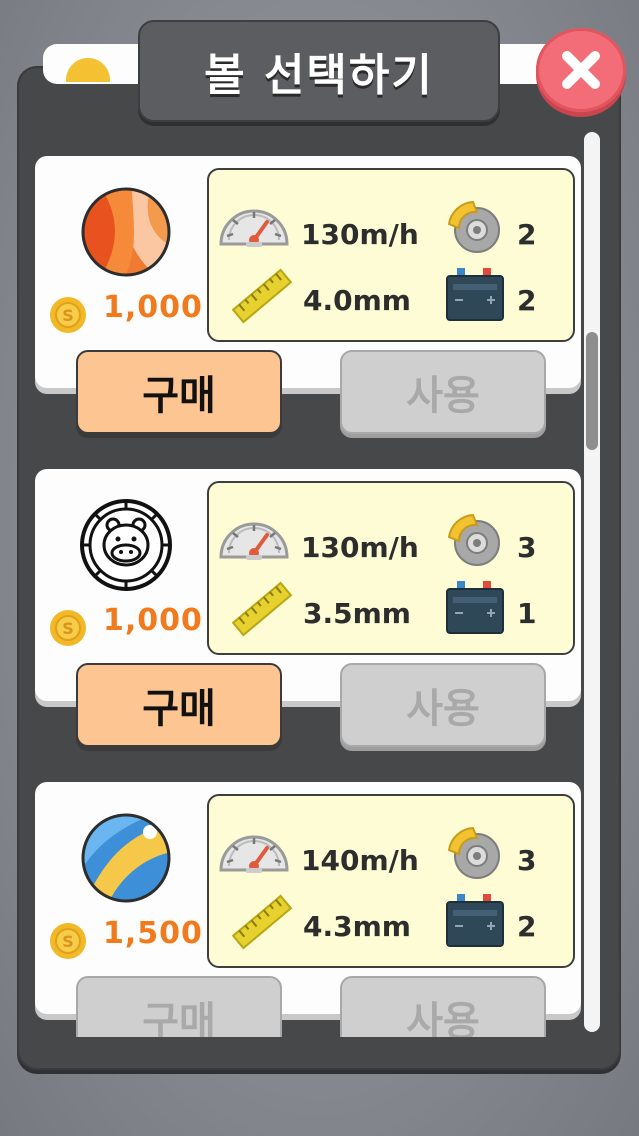  What do you see at coordinates (357, 613) in the screenshot?
I see `size-value: 3.5mm` at bounding box center [357, 613].